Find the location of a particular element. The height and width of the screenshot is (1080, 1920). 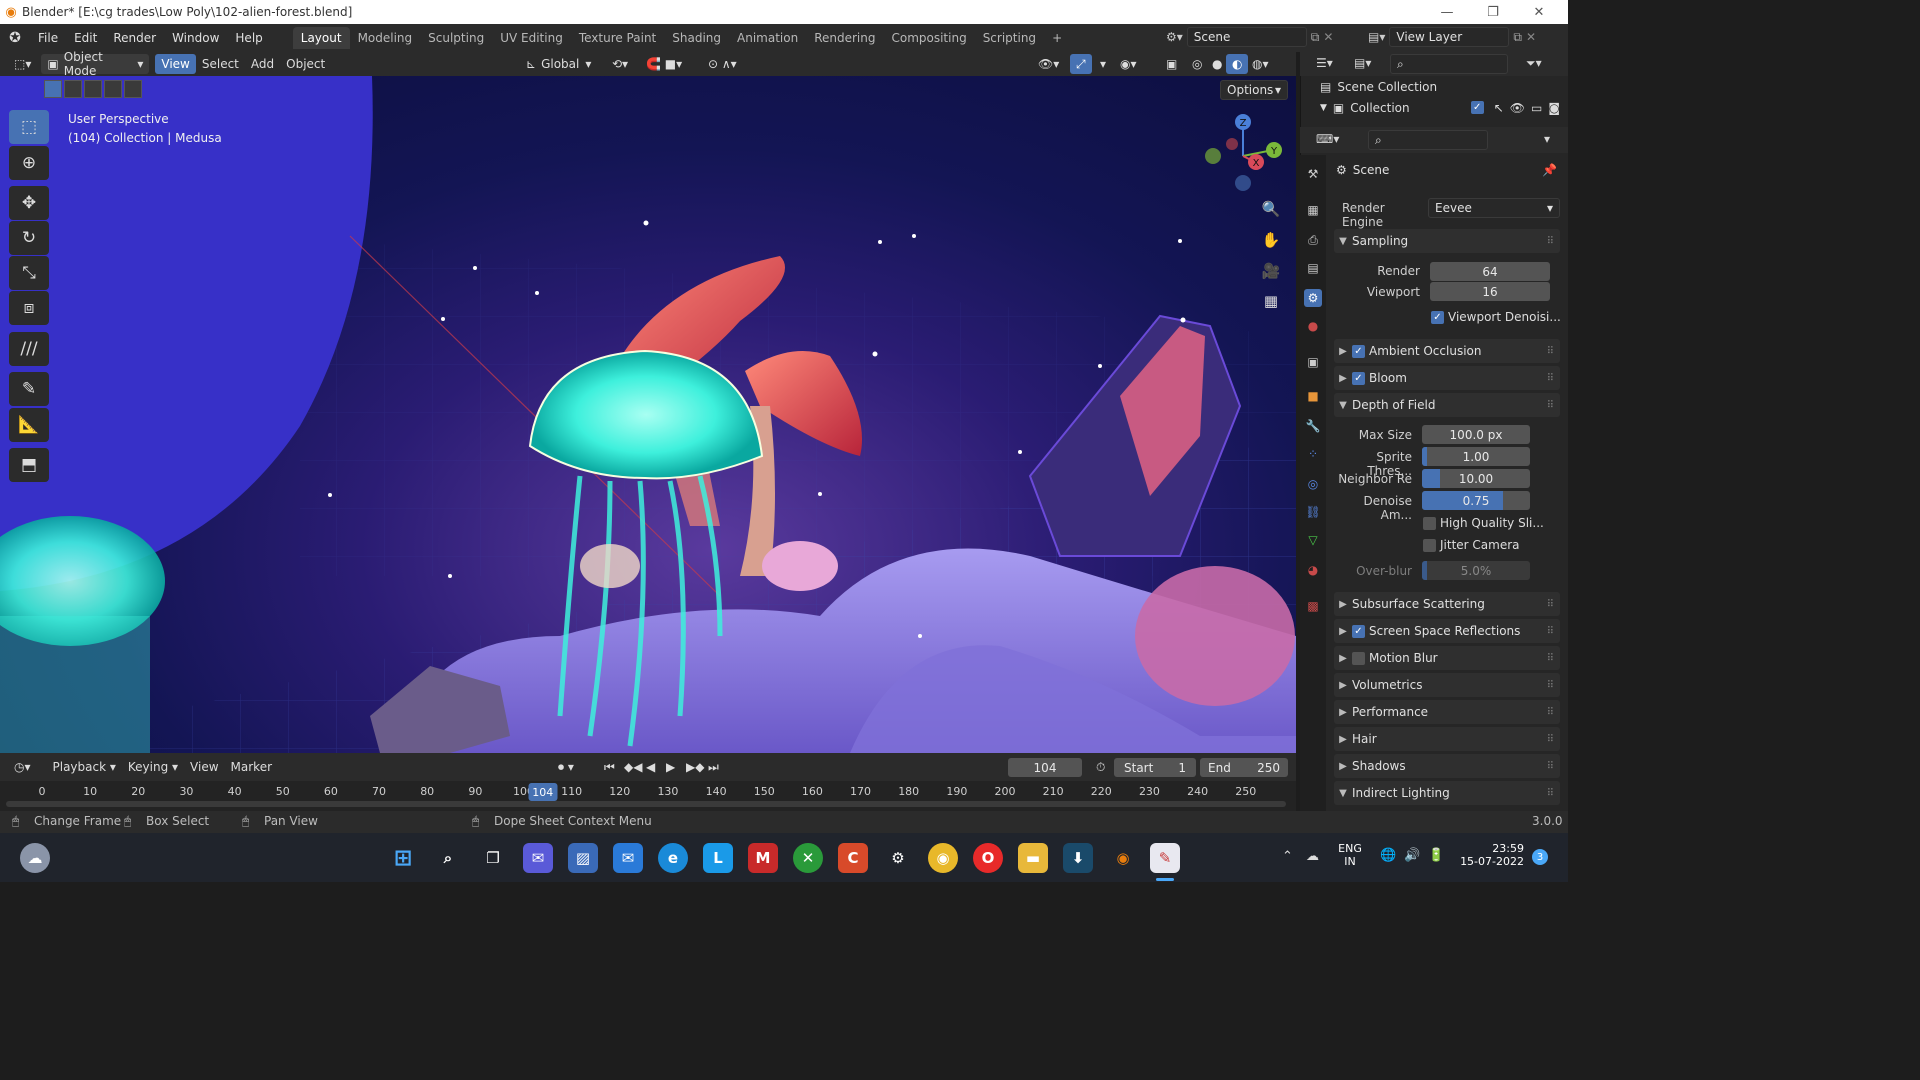

notification-badge: 3 is located at coordinates (1540, 857).